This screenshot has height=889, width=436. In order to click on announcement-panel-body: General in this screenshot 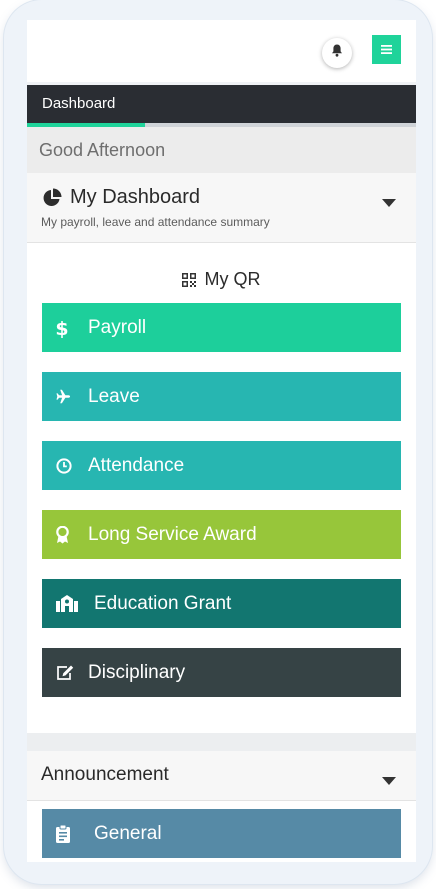, I will do `click(221, 831)`.